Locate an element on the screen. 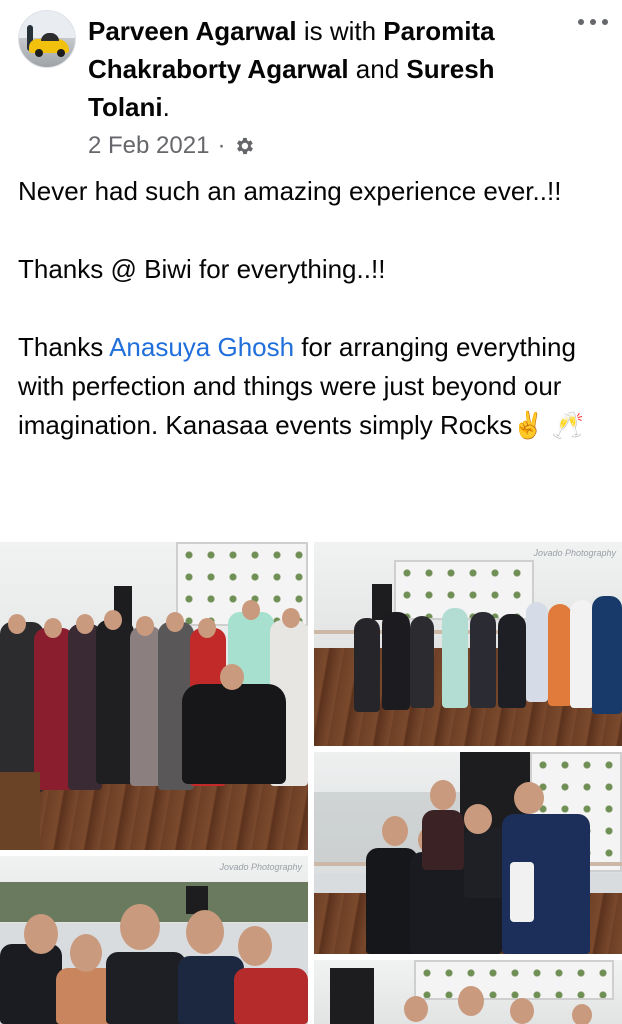  more-options-icon is located at coordinates (593, 22).